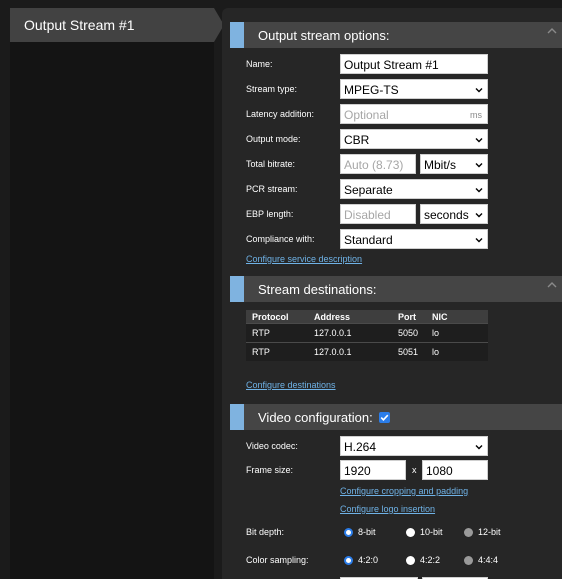 The width and height of the screenshot is (562, 579). What do you see at coordinates (79, 25) in the screenshot?
I see `sidebar-item-label: Output Stream #1` at bounding box center [79, 25].